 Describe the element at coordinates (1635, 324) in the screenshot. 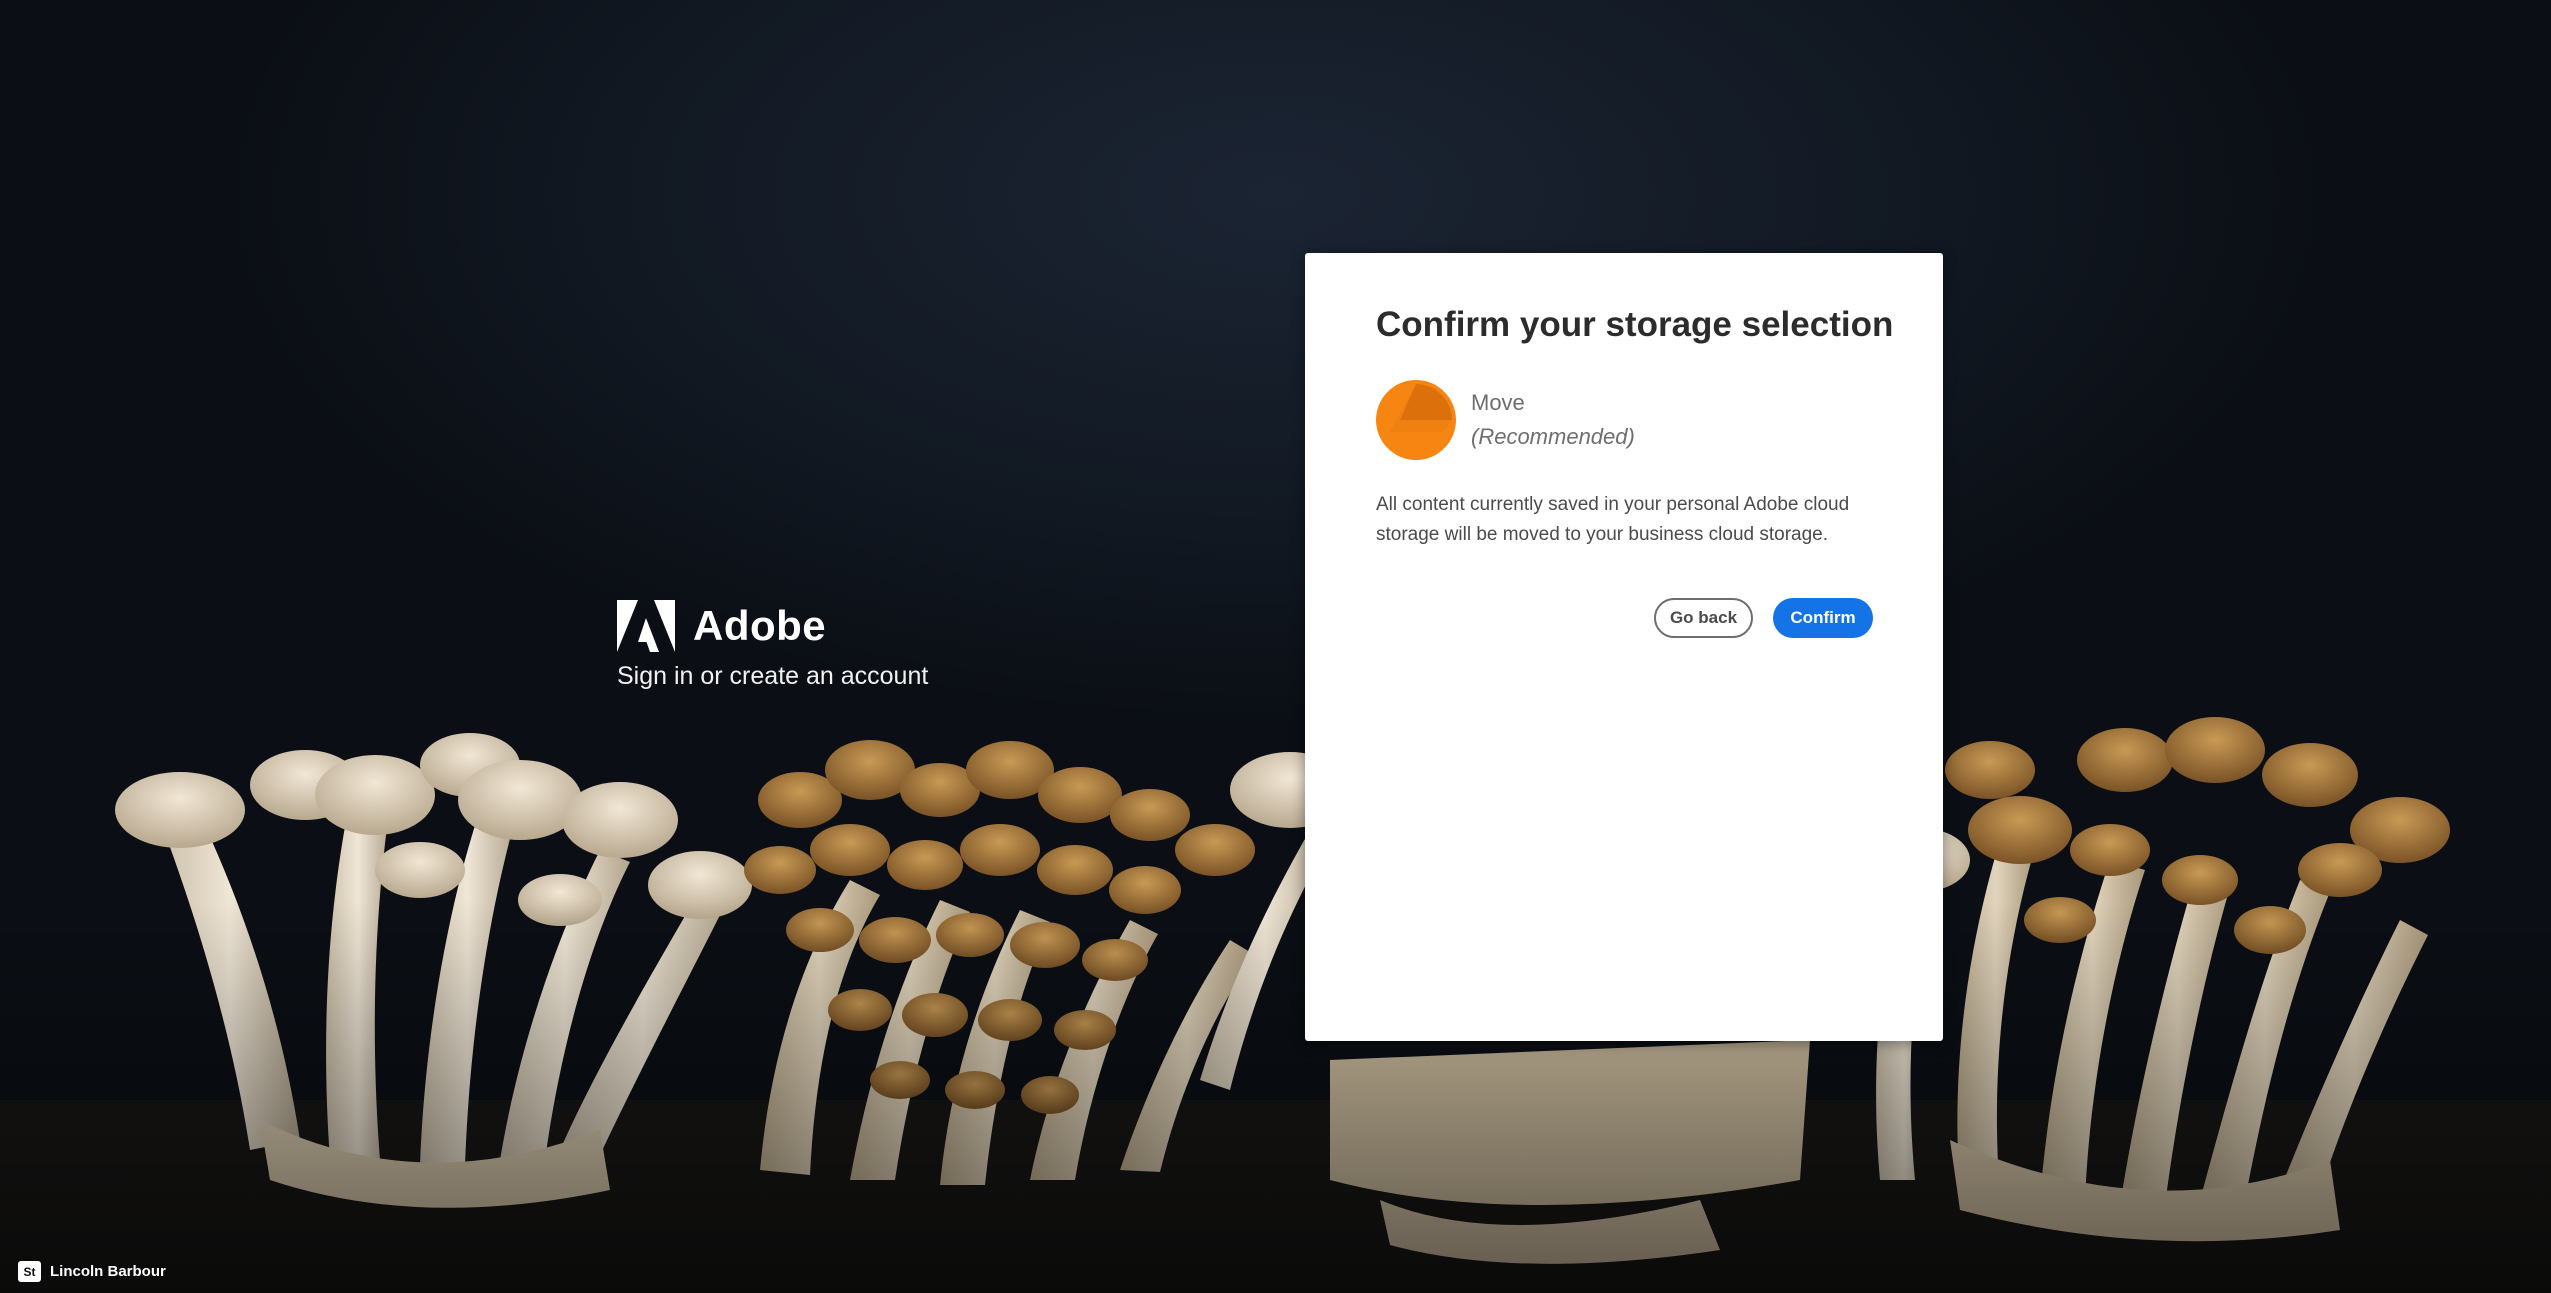

I see `dialog-title: Confirm your storage selection` at that location.